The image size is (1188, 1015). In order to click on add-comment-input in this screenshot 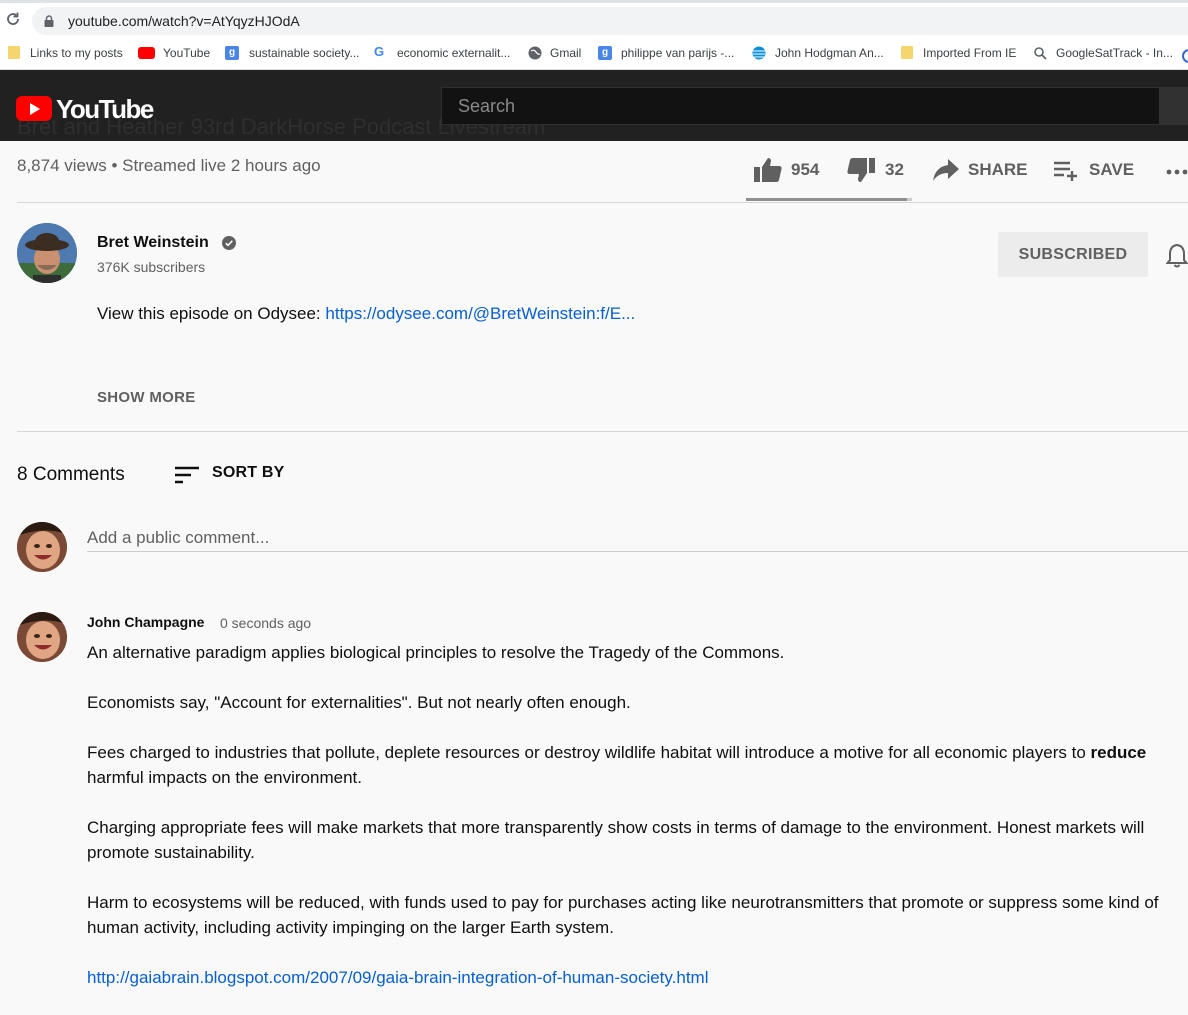, I will do `click(637, 538)`.